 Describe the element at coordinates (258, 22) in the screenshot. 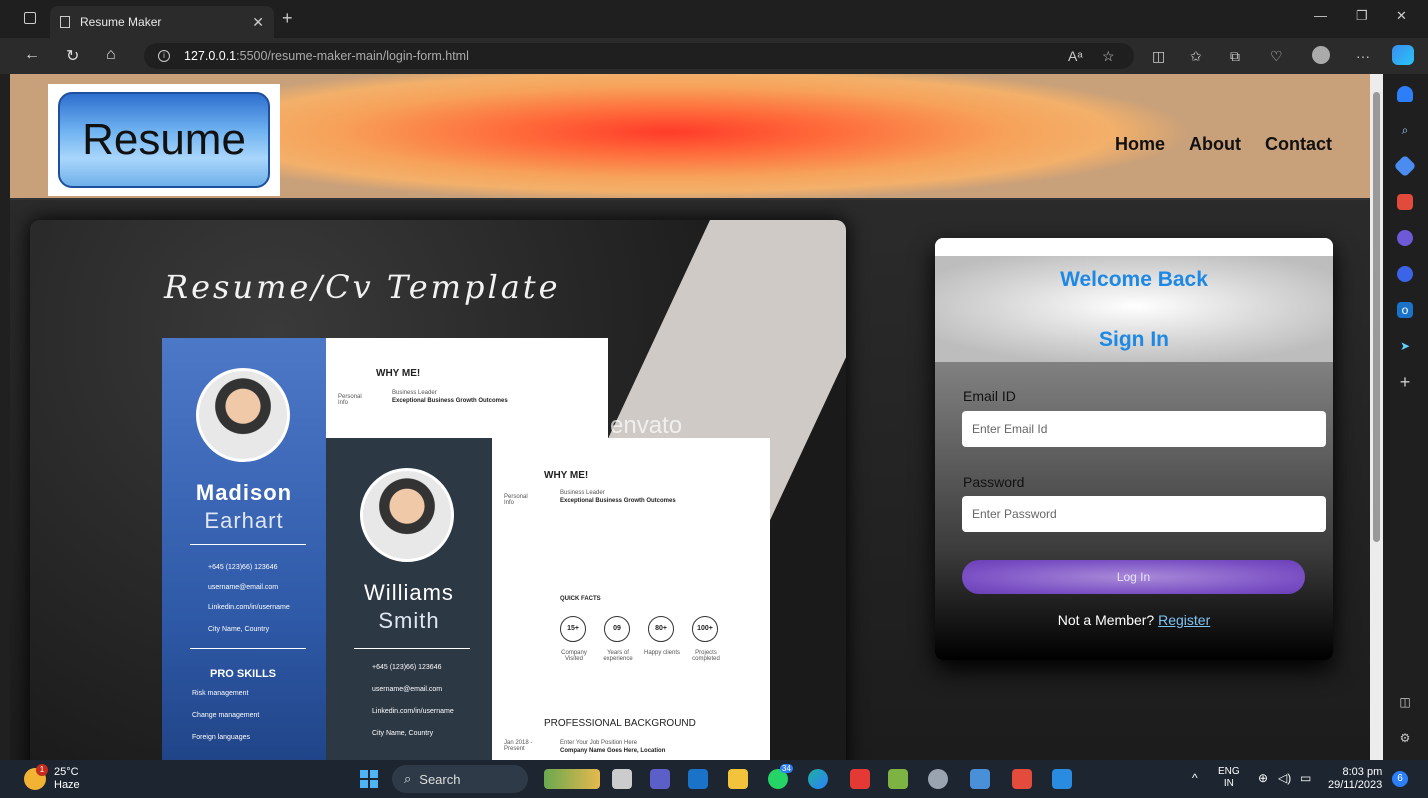

I see `close-tab-icon: ✕` at that location.